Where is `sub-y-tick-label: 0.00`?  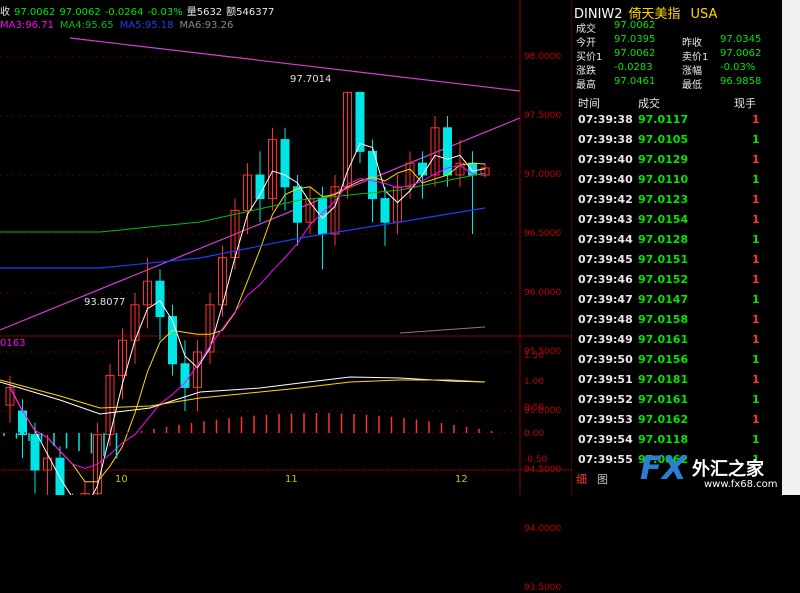
sub-y-tick-label: 0.00 is located at coordinates (534, 434).